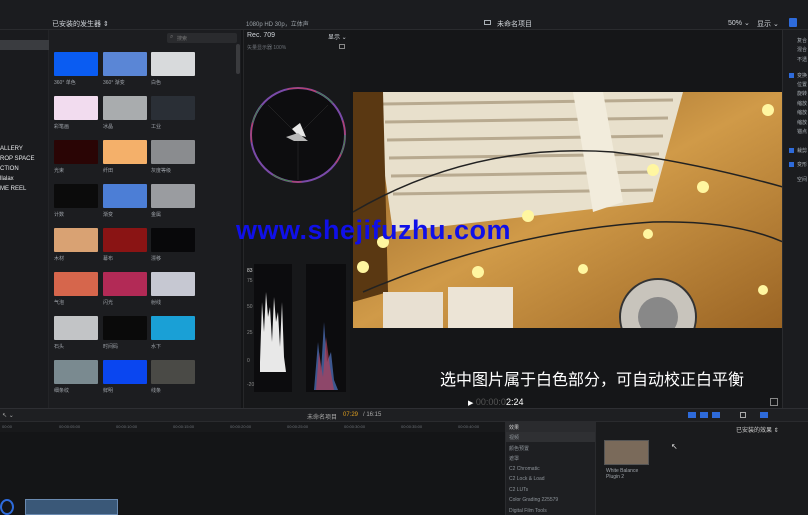 This screenshot has height=515, width=808. I want to click on ruler-tick-label: 00:00, so click(7, 426).